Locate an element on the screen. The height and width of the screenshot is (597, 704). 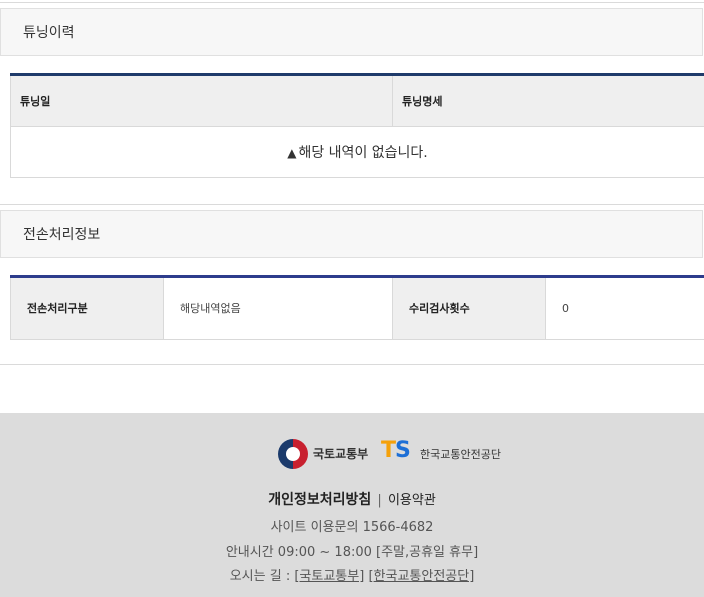
total-loss-row: 전손처리구분 해당내역없음 수리검사횟수 0 is located at coordinates (357, 309).